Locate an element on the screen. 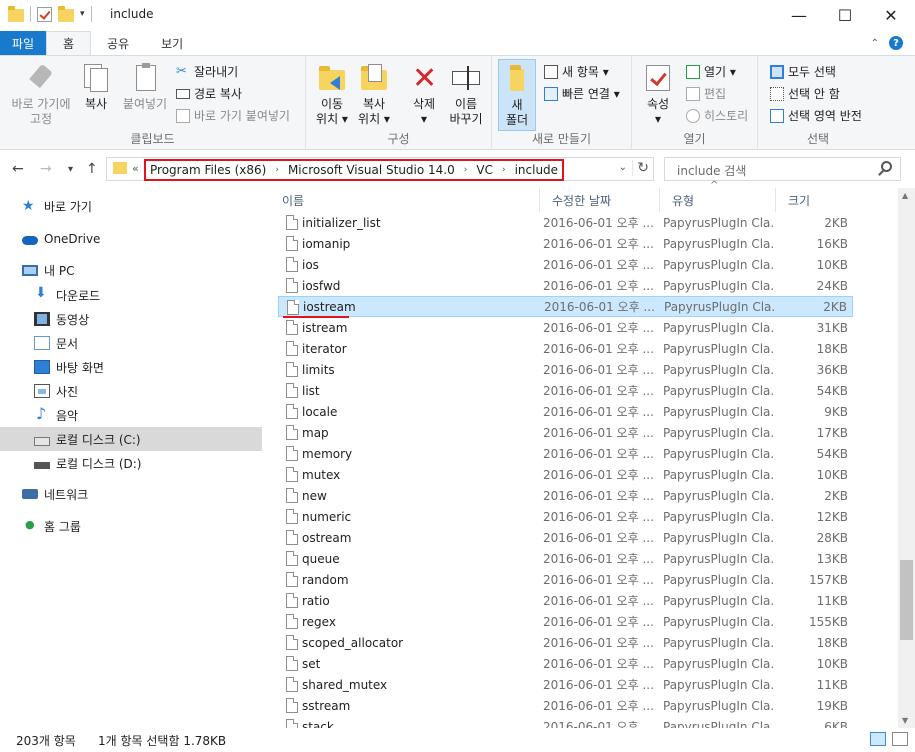  forward-button: → is located at coordinates (46, 169).